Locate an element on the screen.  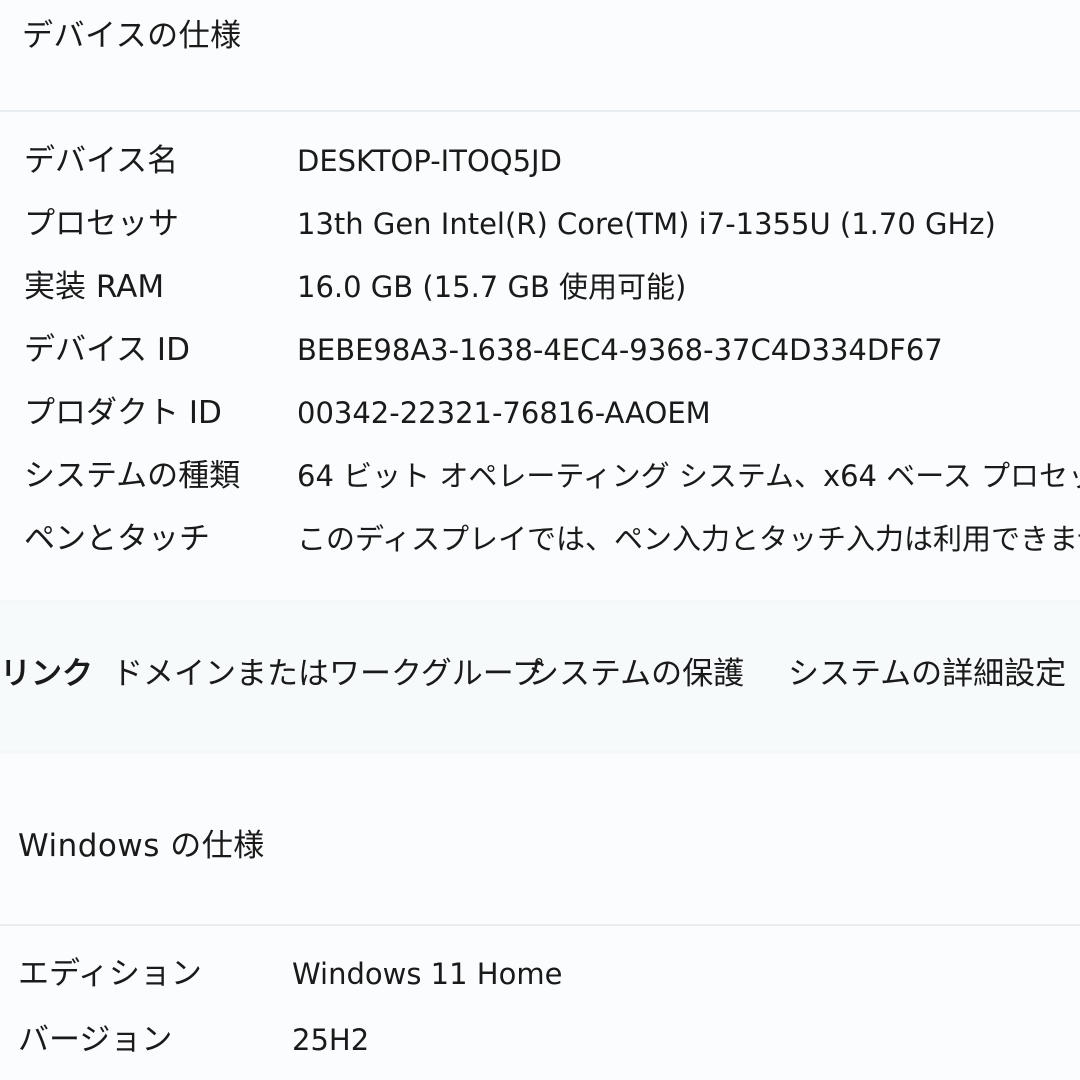
domain-workgroup-link: ドメインまたはワークグループ is located at coordinates (327, 674).